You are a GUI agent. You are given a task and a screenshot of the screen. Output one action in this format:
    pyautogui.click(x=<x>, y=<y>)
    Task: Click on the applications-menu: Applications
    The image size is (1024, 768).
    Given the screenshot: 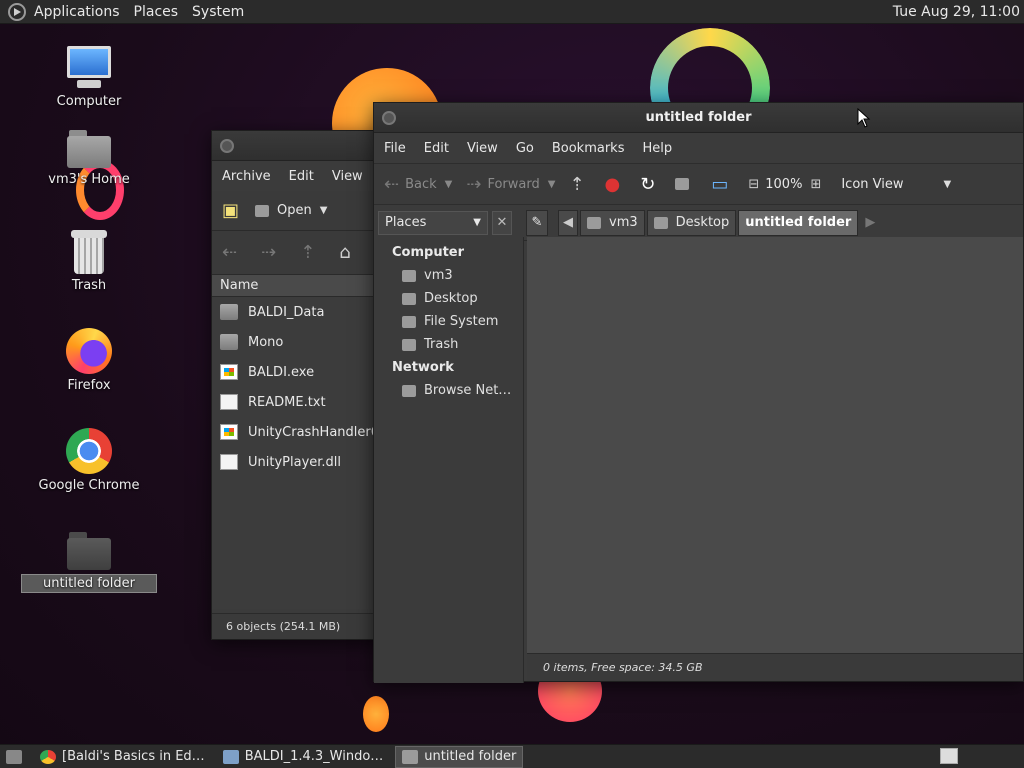 What is the action you would take?
    pyautogui.click(x=77, y=12)
    